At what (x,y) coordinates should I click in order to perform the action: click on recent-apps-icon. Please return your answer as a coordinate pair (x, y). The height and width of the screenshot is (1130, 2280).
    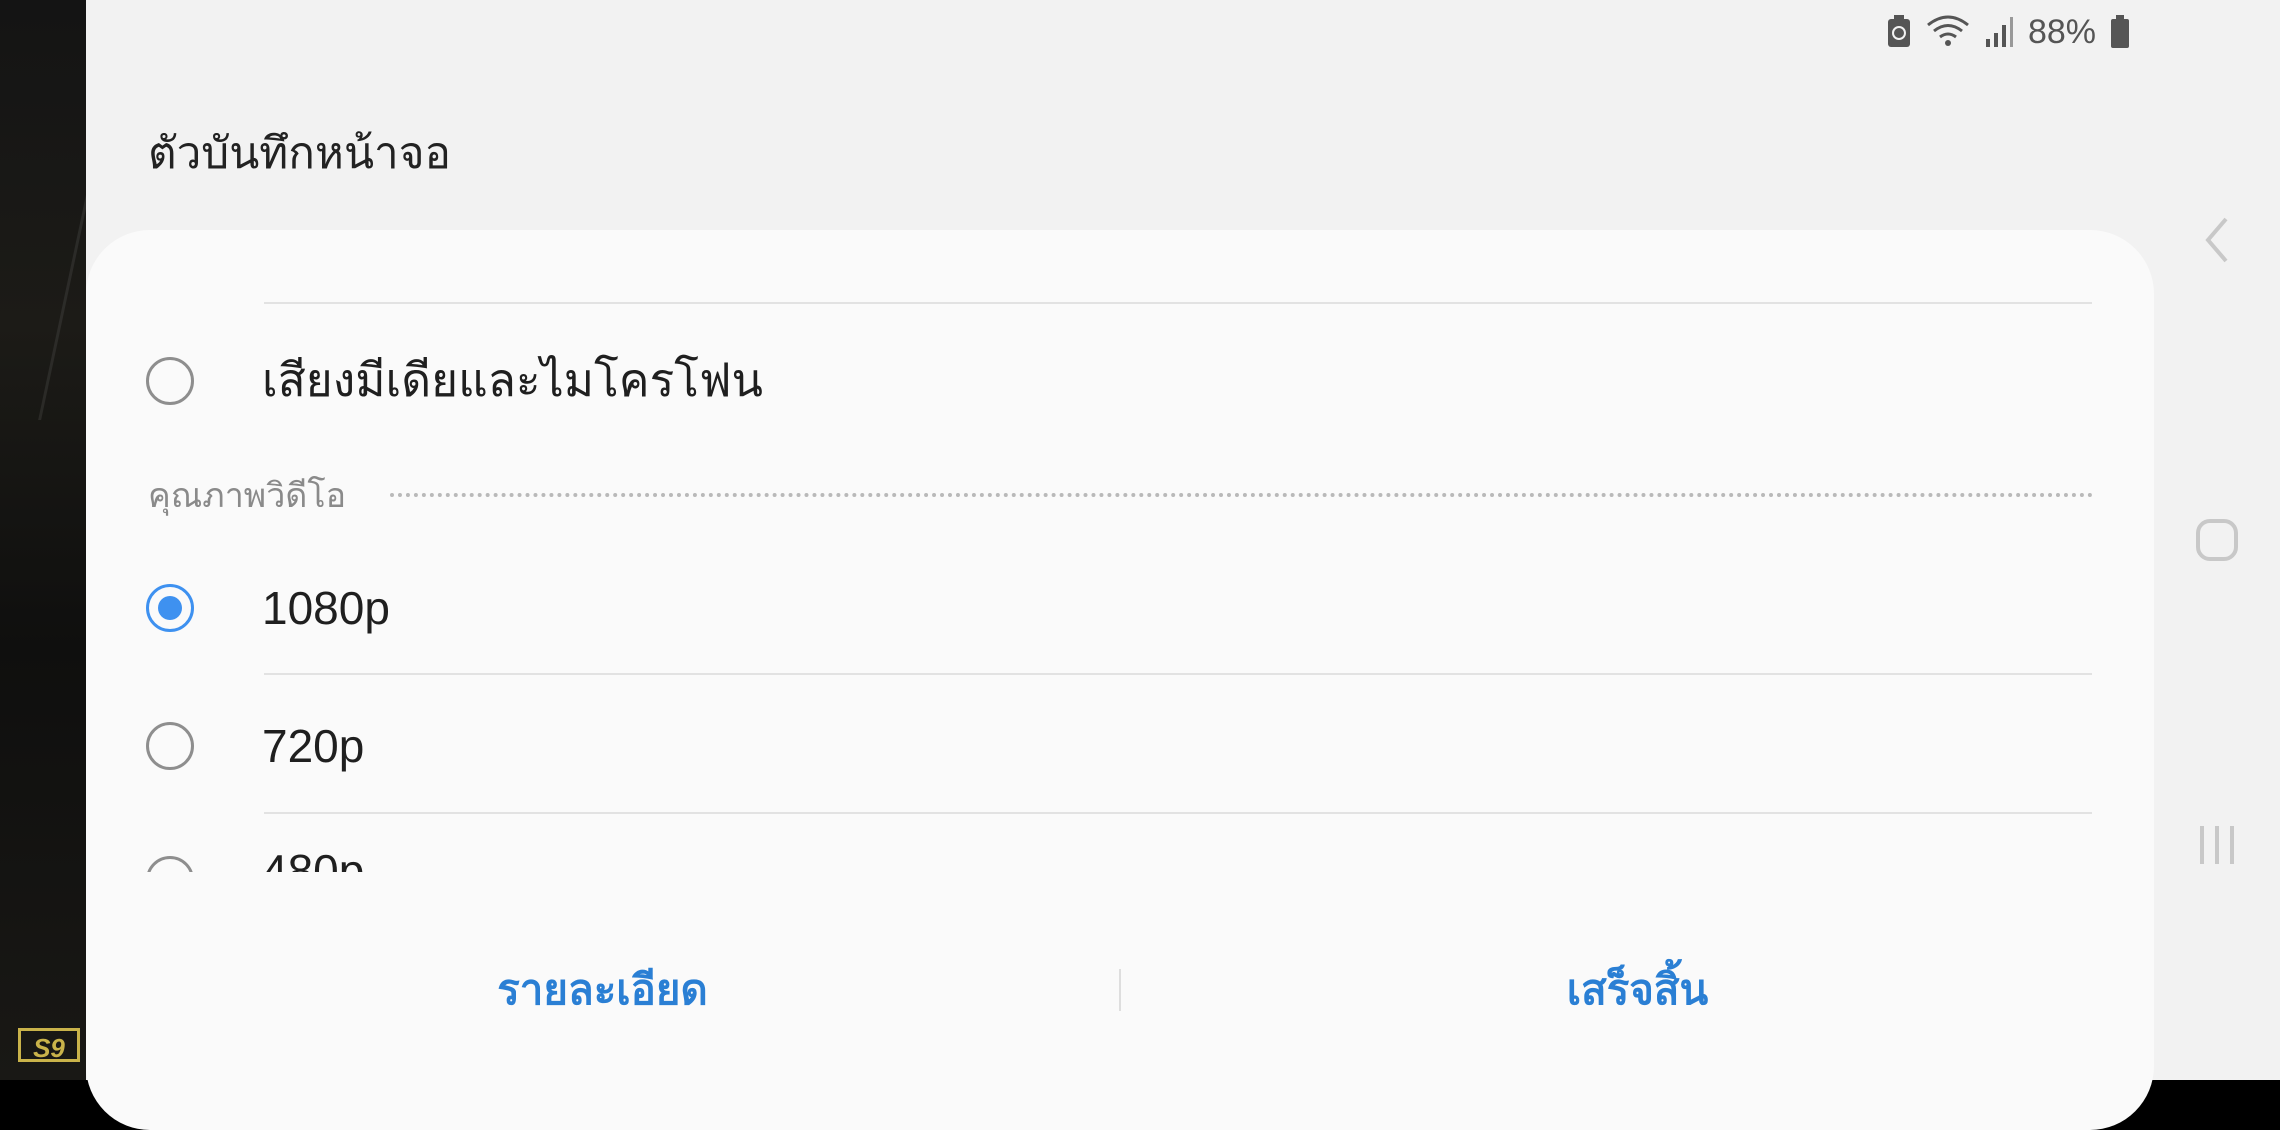
    Looking at the image, I should click on (2217, 845).